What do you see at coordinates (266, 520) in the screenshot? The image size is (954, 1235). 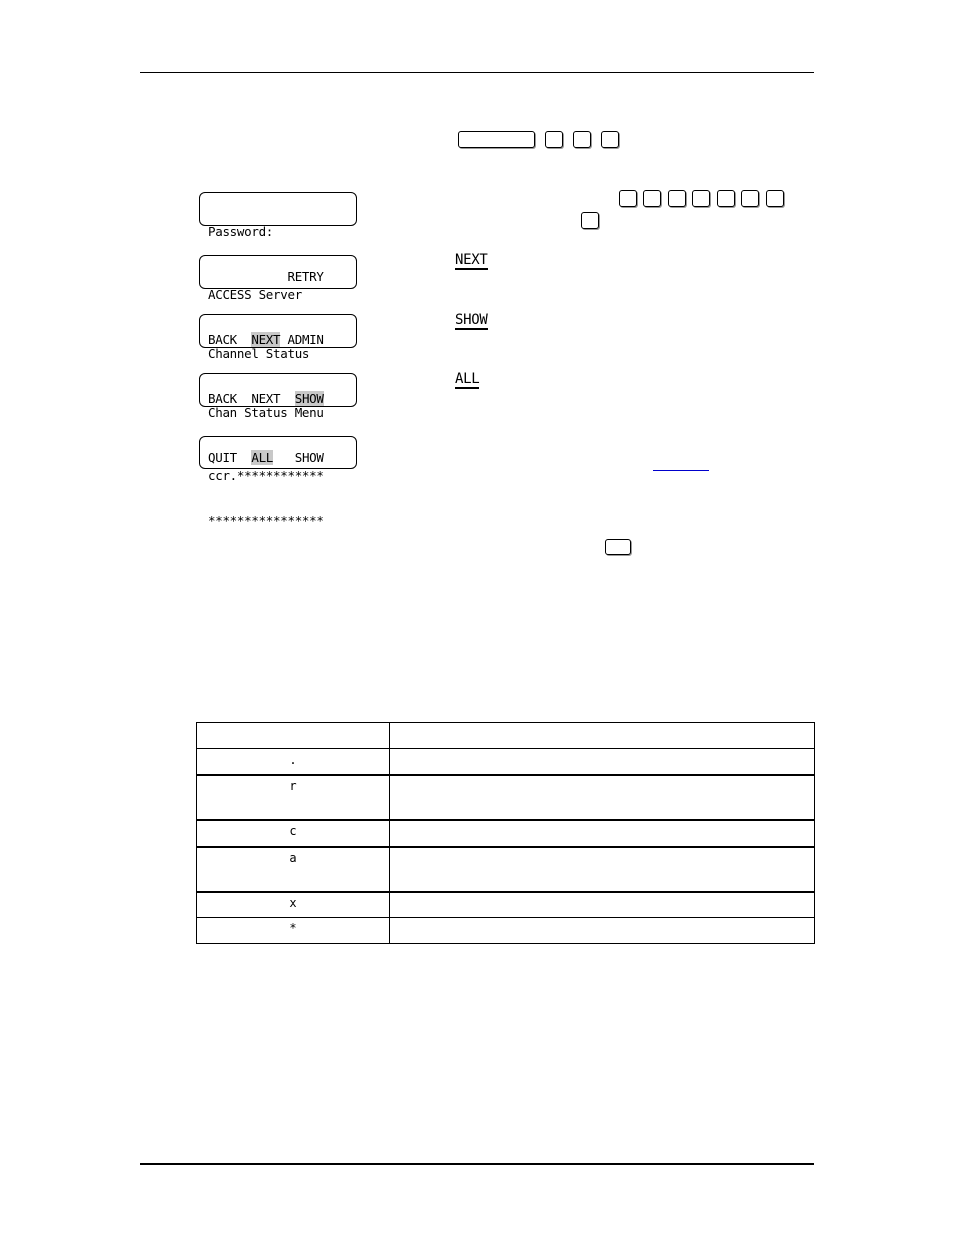 I see `lcd-line2: ****************` at bounding box center [266, 520].